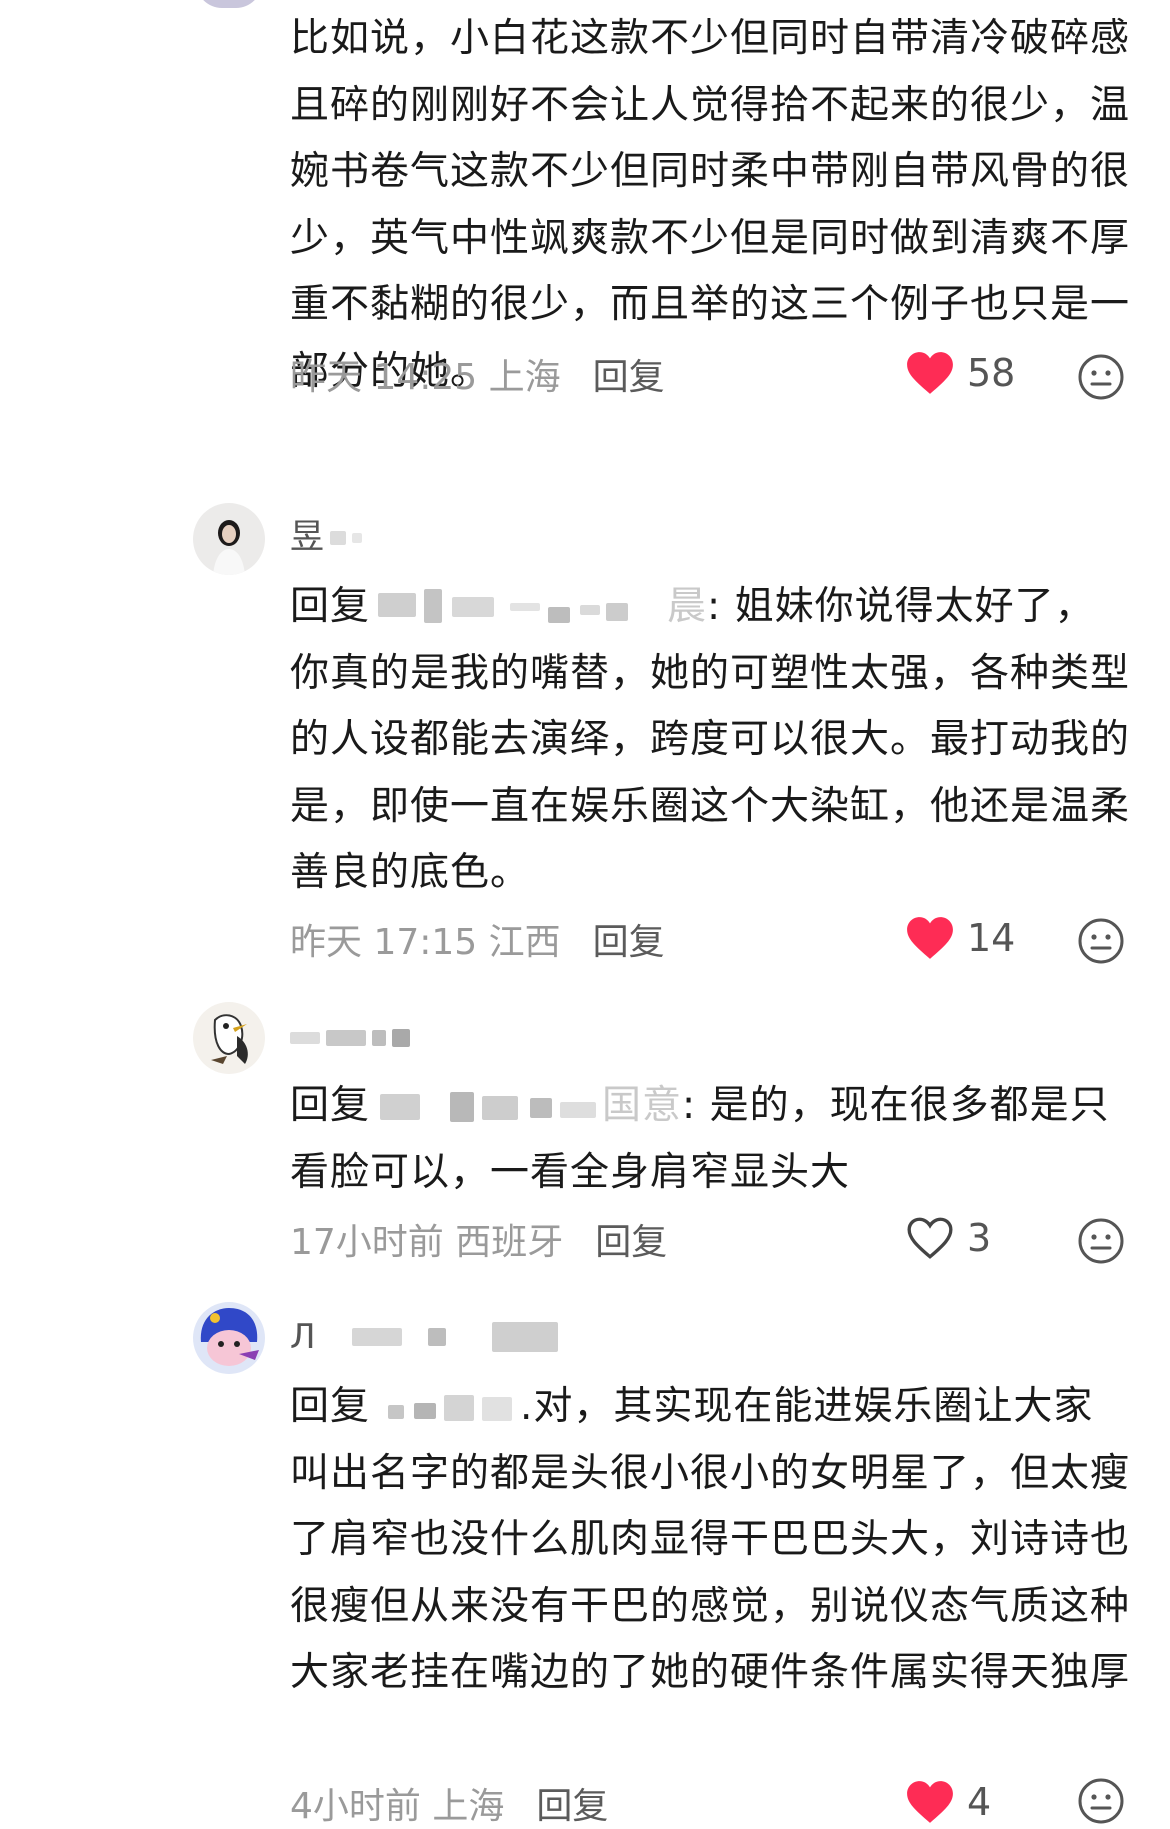 The height and width of the screenshot is (1829, 1170). I want to click on username-text: Л, so click(303, 1337).